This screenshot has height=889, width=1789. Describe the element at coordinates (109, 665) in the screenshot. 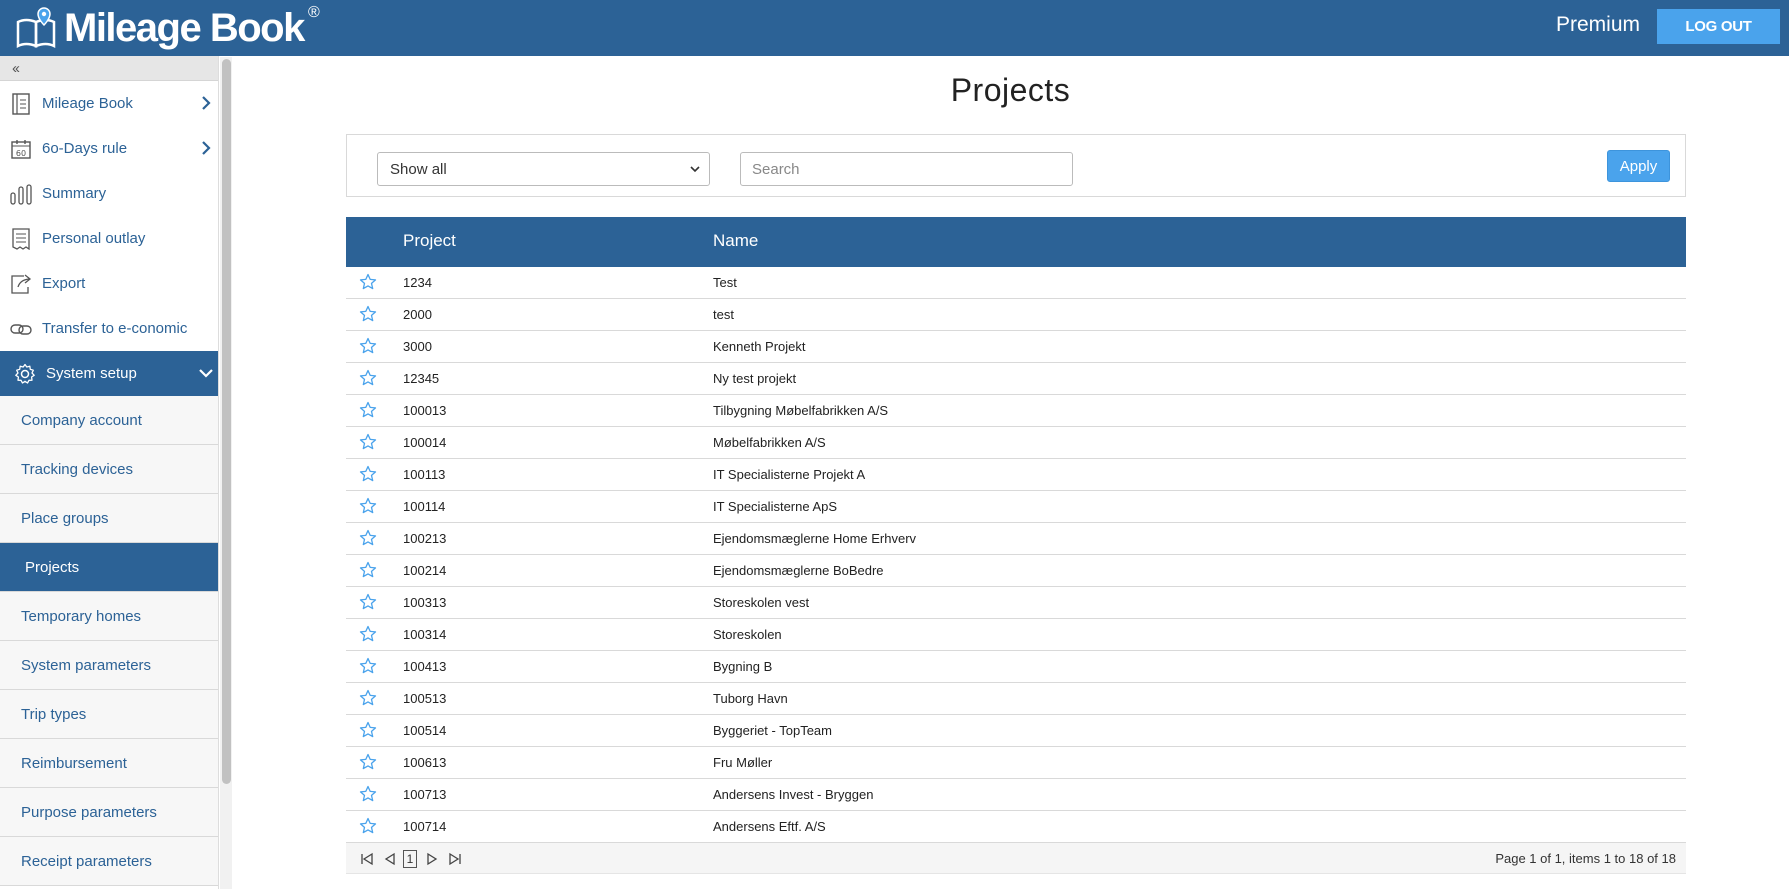

I see `sidebar-subitem-system-parameters: System parameters` at that location.